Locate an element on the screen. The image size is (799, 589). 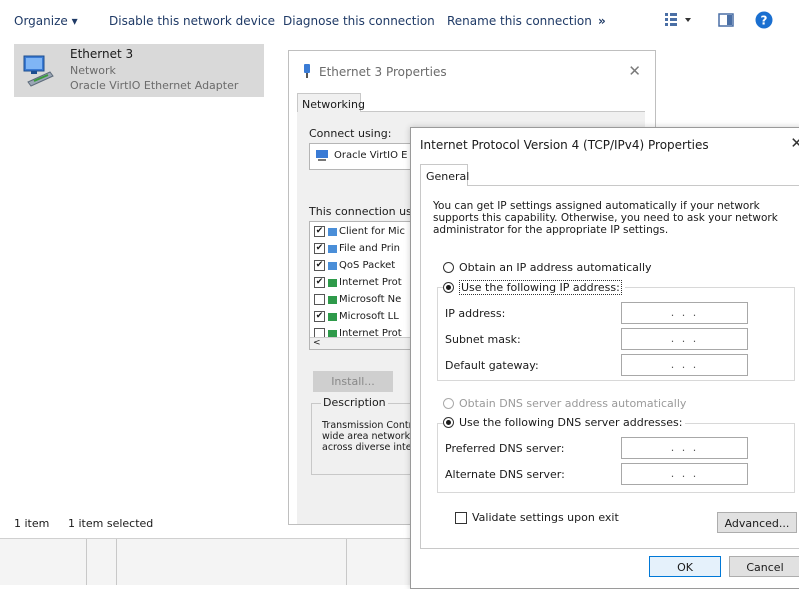
preferred-dns-label: Preferred DNS server: is located at coordinates (505, 448).